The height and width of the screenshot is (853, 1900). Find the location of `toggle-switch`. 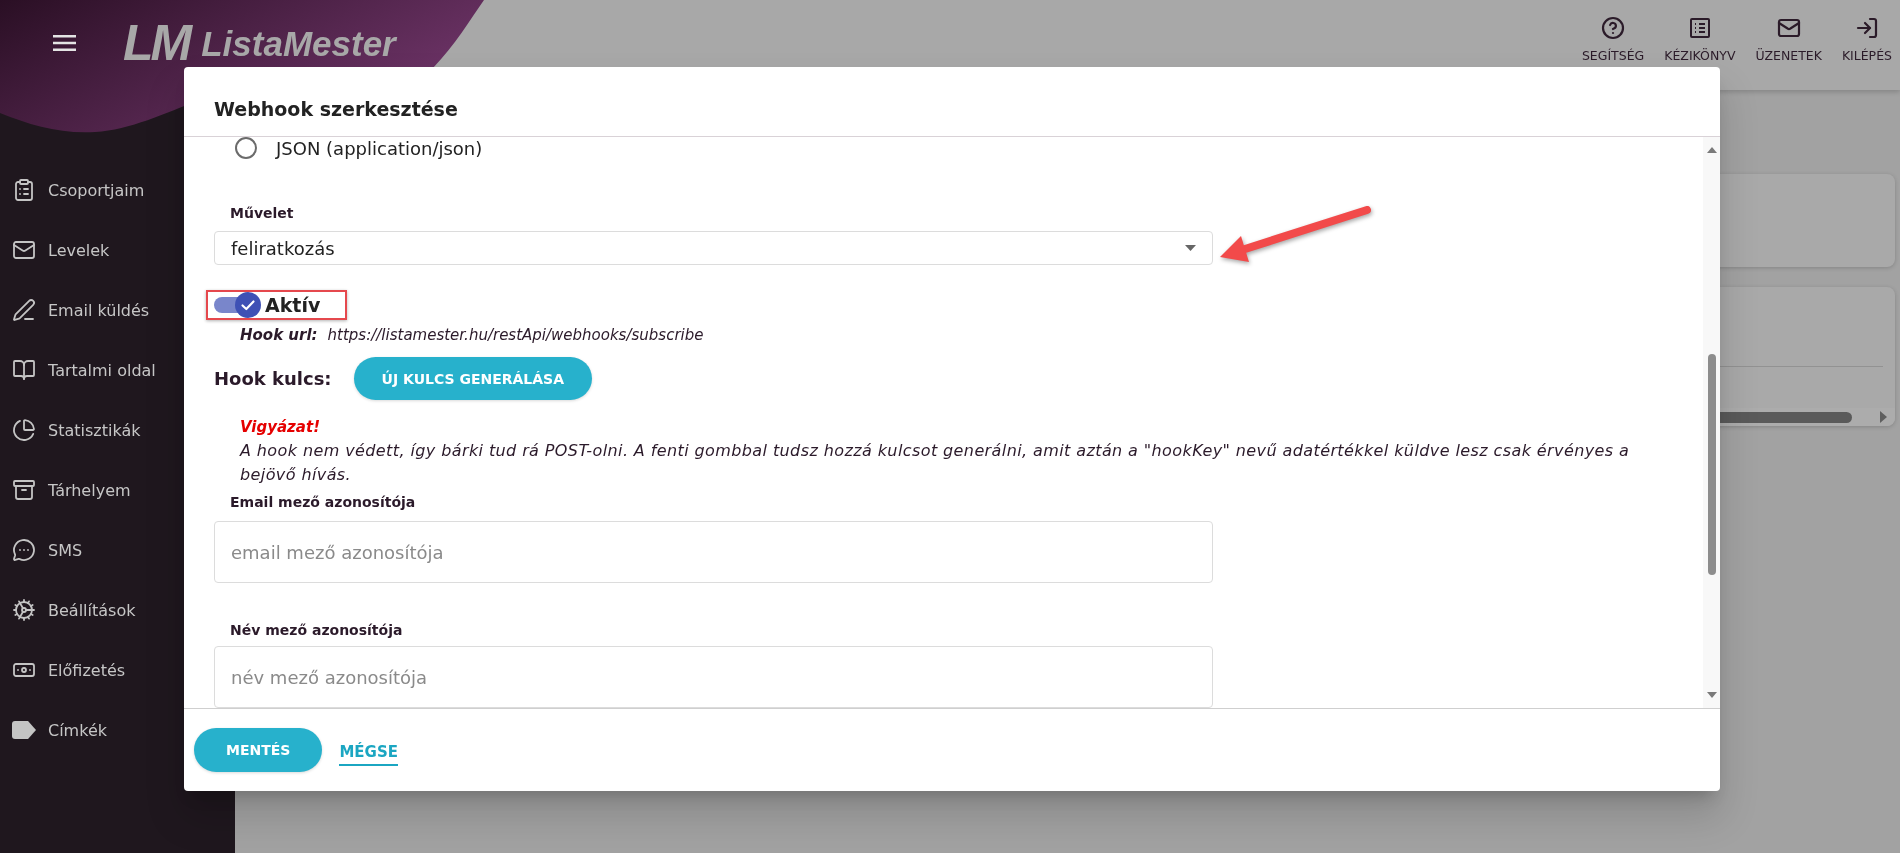

toggle-switch is located at coordinates (237, 305).